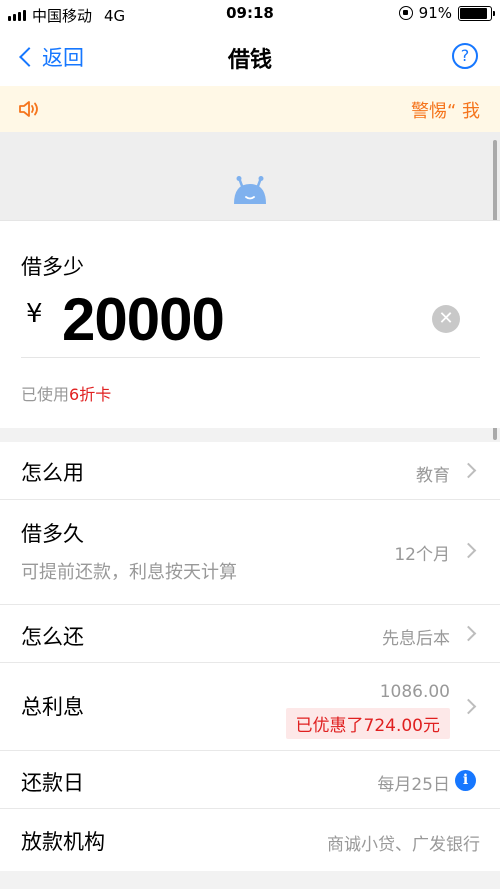  Describe the element at coordinates (435, 13) in the screenshot. I see `battery-percent: 91%` at that location.